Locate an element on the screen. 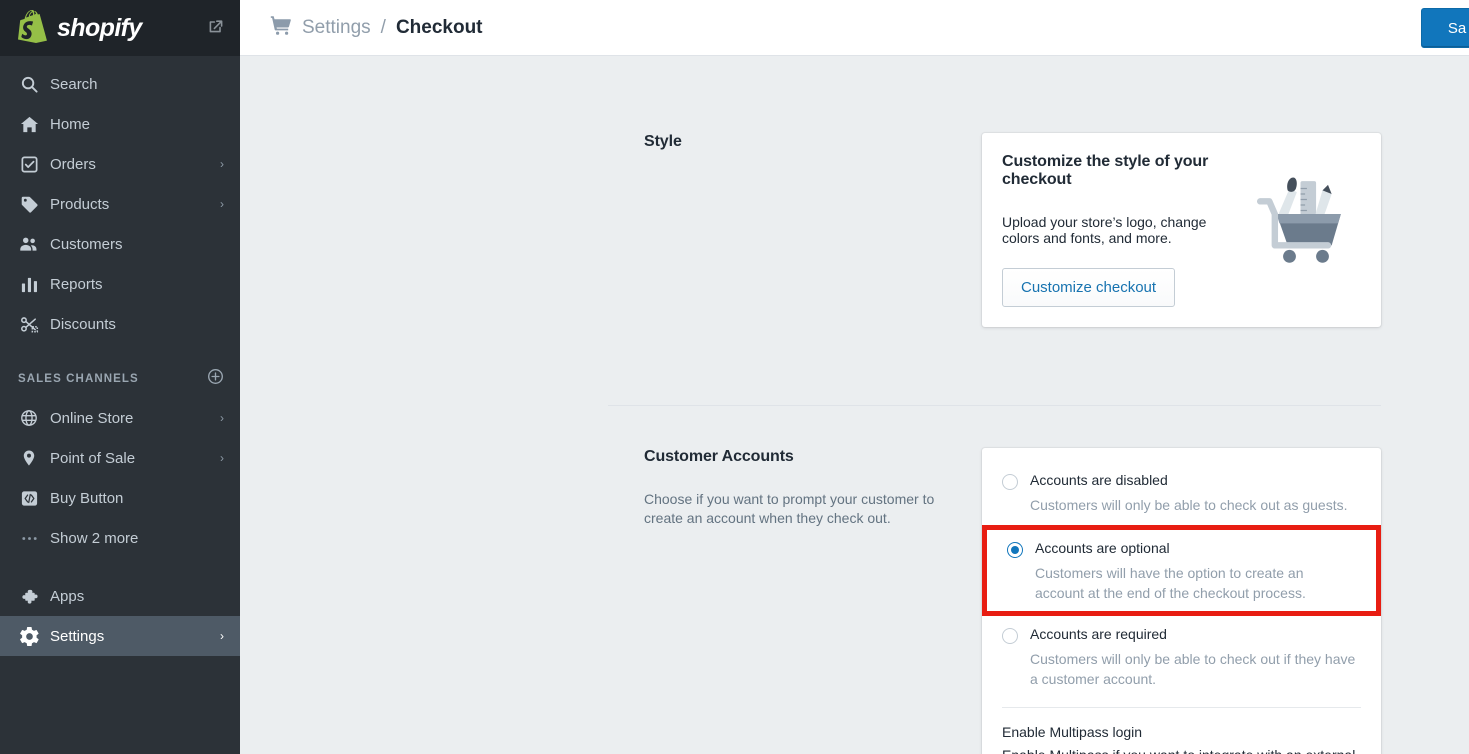 The width and height of the screenshot is (1469, 754). radio-accounts-required is located at coordinates (1010, 636).